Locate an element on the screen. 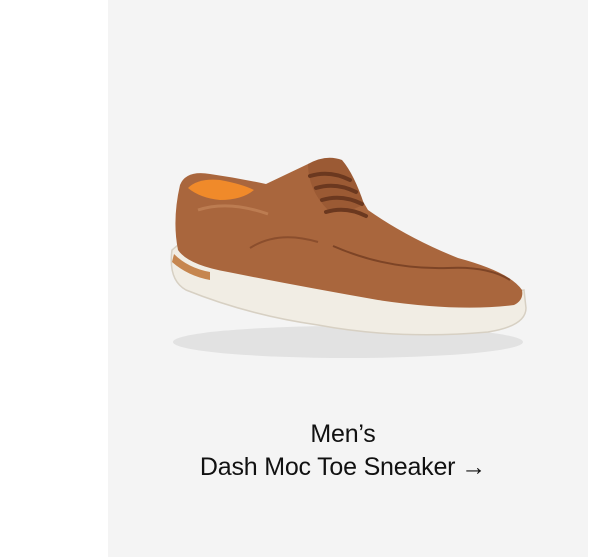 The height and width of the screenshot is (557, 602). product-title: Dash Moc Toe Sneaker → is located at coordinates (343, 467).